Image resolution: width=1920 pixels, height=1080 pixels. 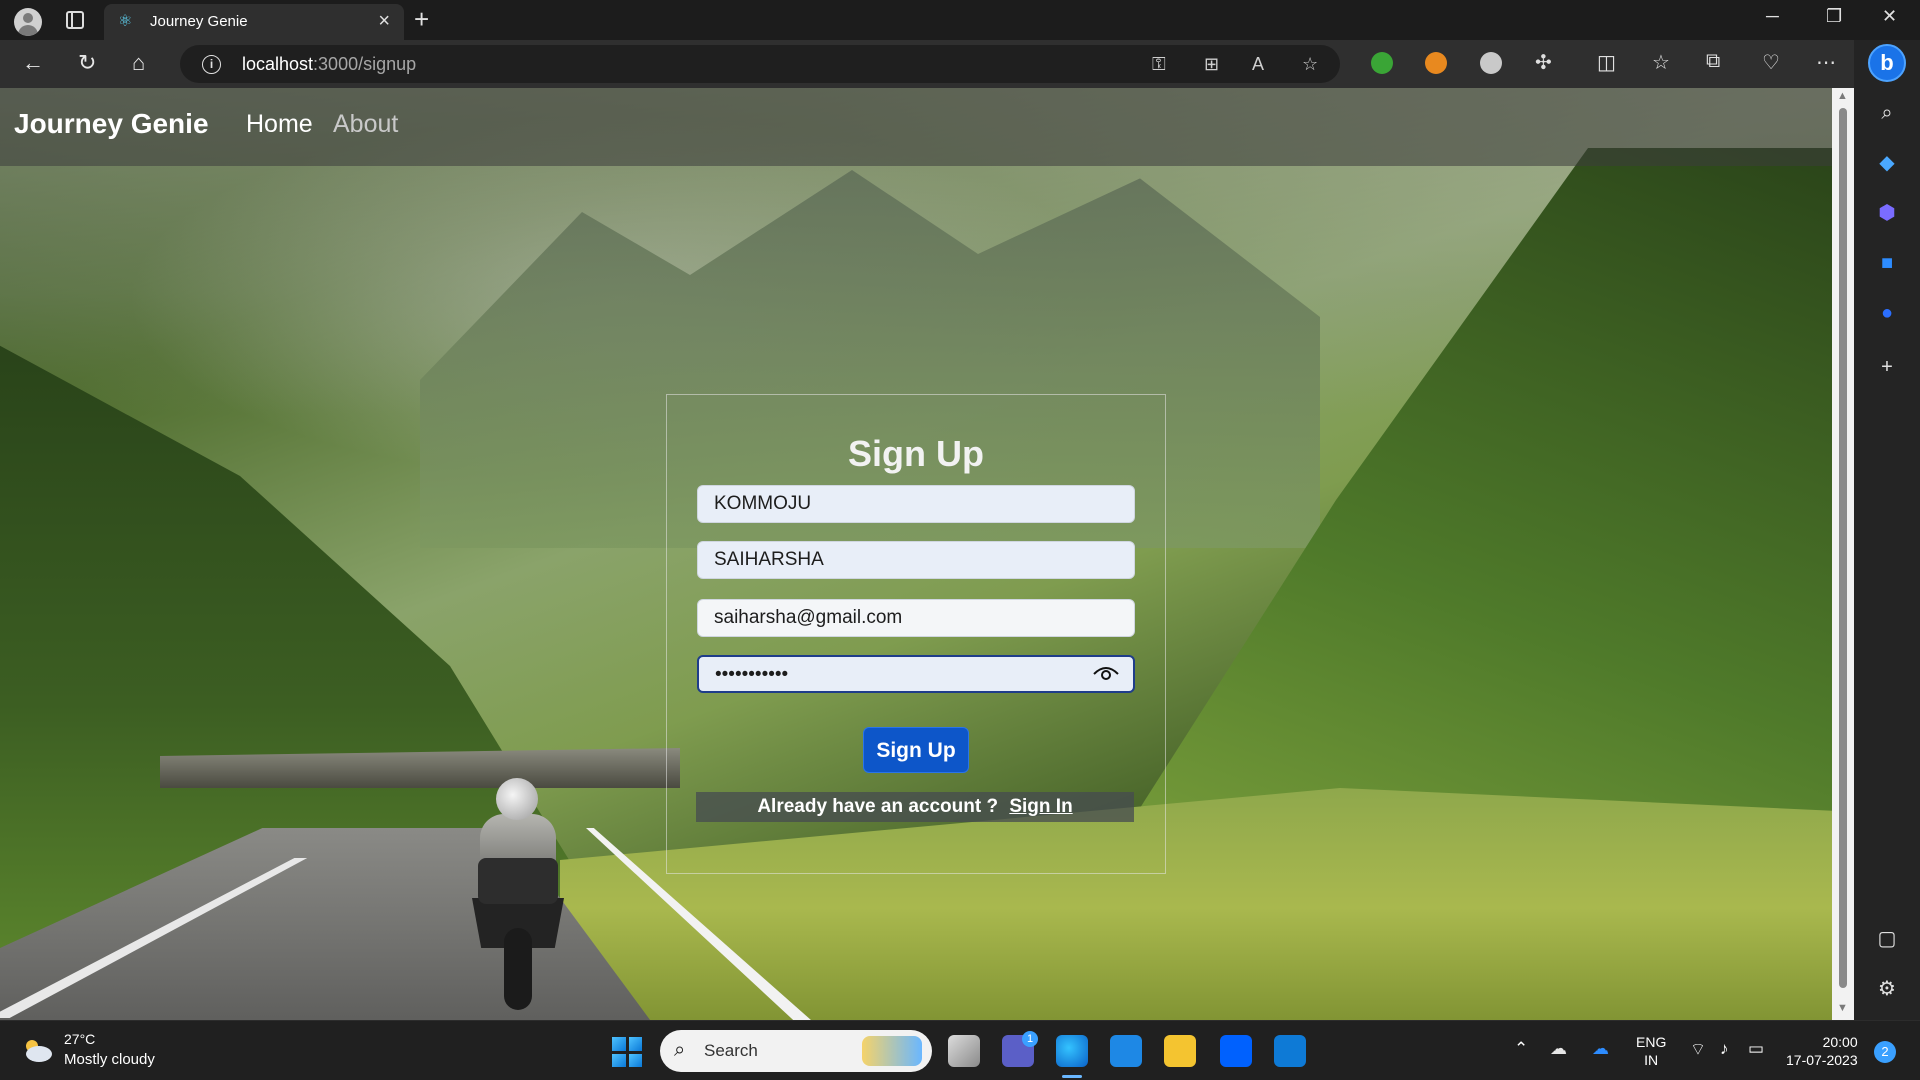 I want to click on site-info-icon: i, so click(x=211, y=64).